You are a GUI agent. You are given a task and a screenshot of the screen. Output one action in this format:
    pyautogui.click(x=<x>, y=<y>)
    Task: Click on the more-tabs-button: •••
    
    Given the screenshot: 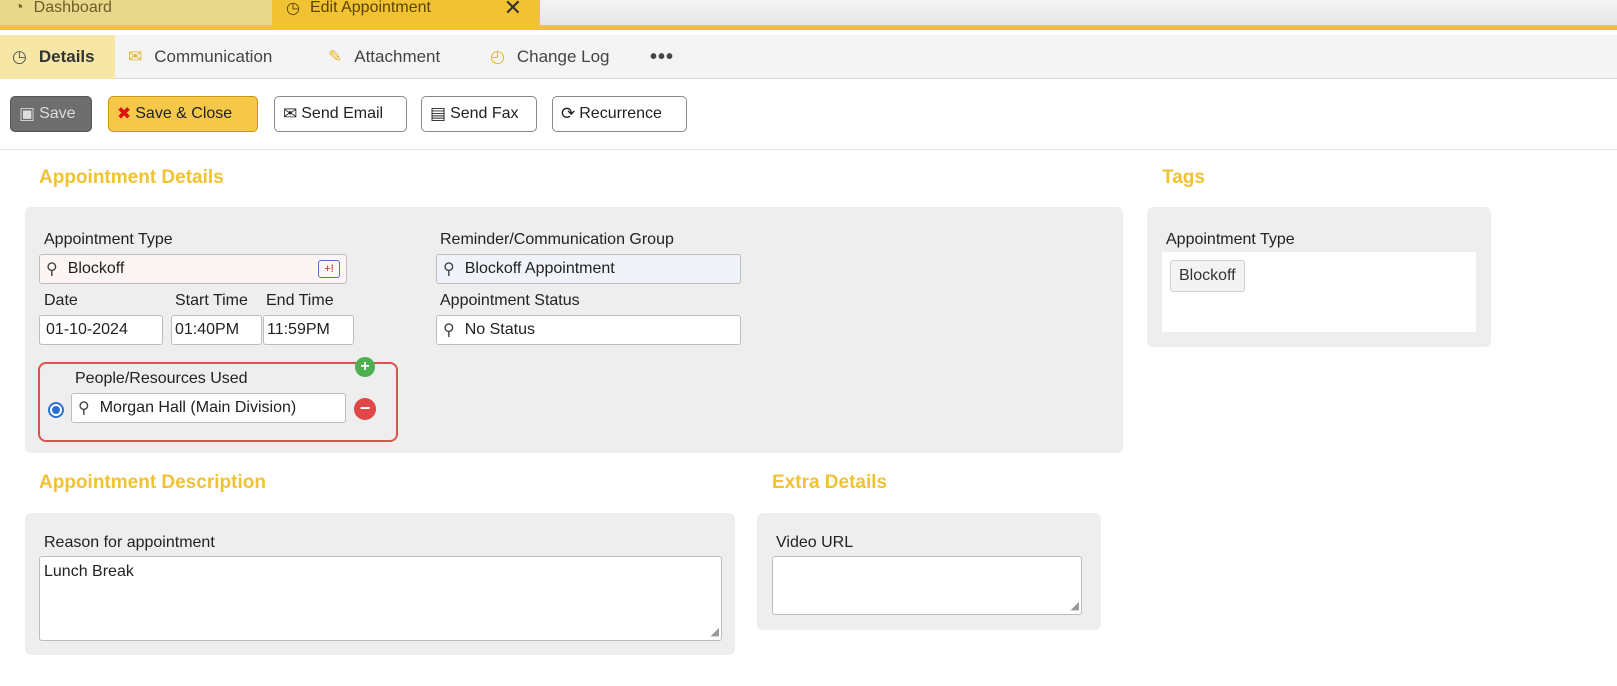 What is the action you would take?
    pyautogui.click(x=662, y=57)
    